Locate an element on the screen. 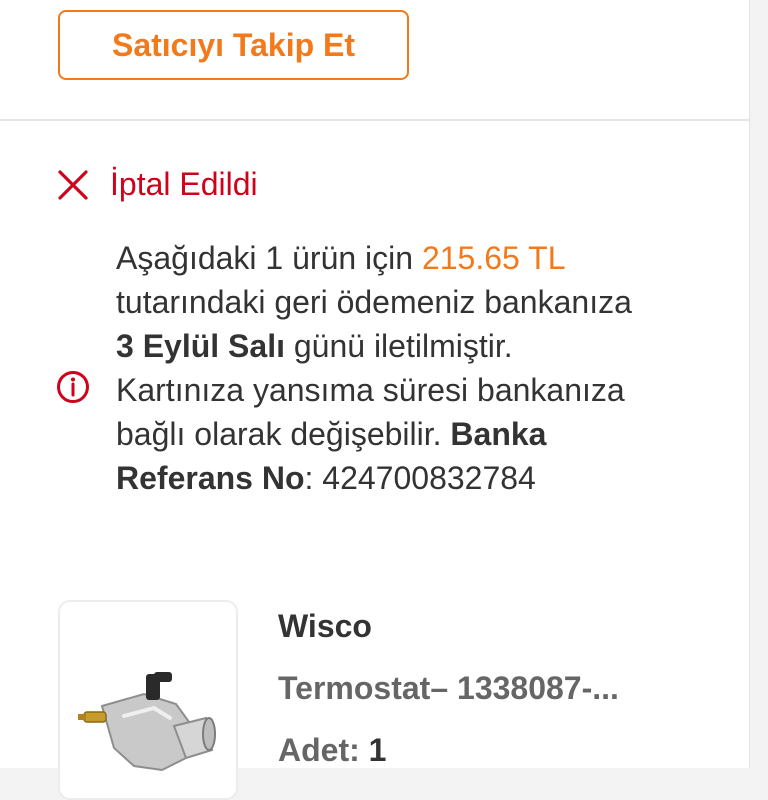  follow-seller-button: Satıcıyı Takip Et is located at coordinates (233, 45).